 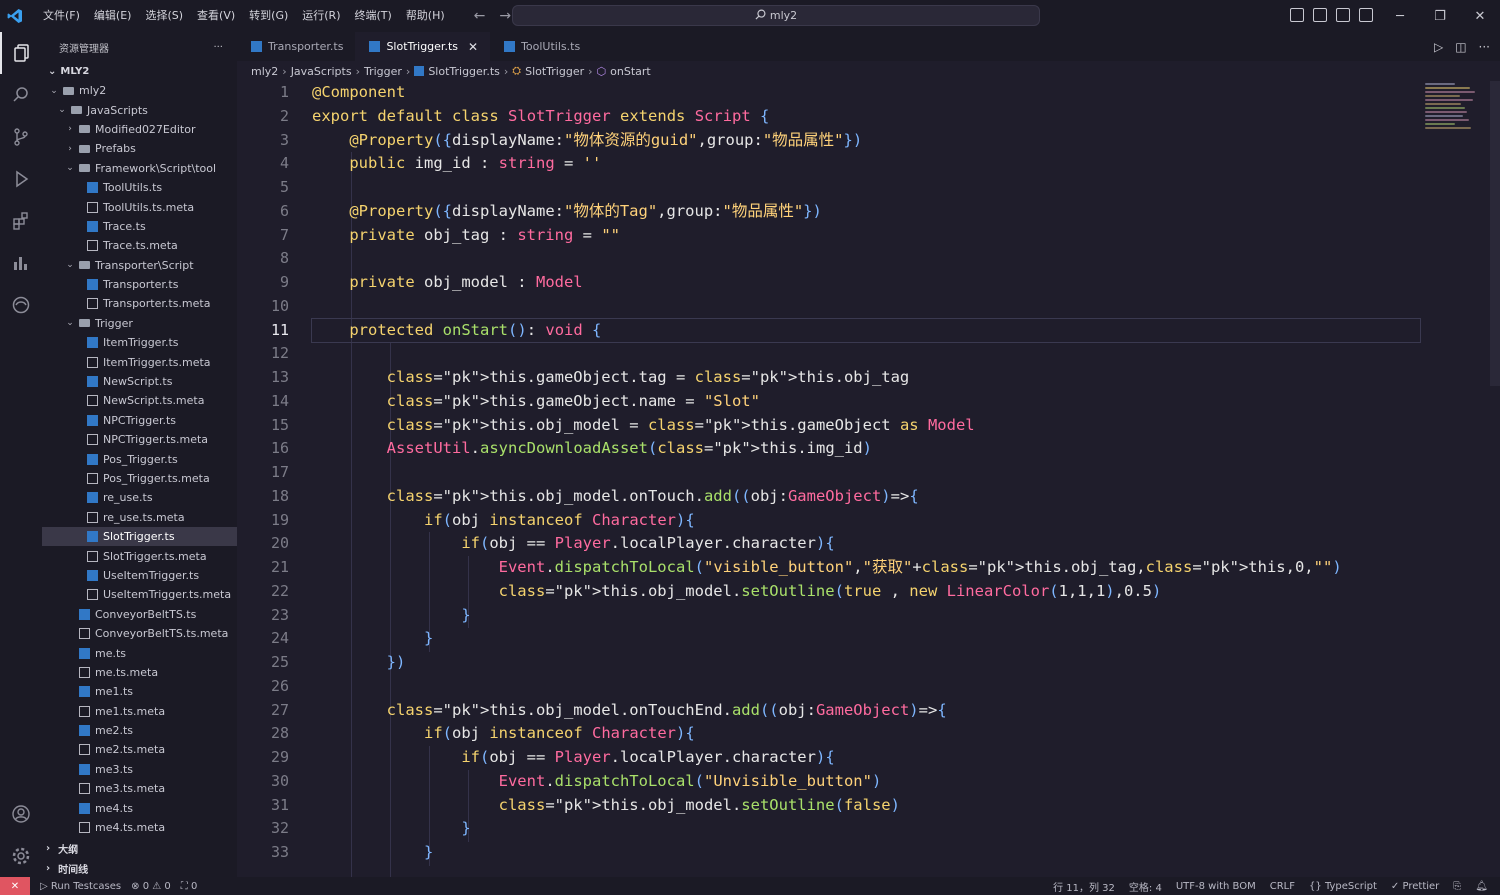 I want to click on tree-file: me1.ts, so click(x=139, y=691).